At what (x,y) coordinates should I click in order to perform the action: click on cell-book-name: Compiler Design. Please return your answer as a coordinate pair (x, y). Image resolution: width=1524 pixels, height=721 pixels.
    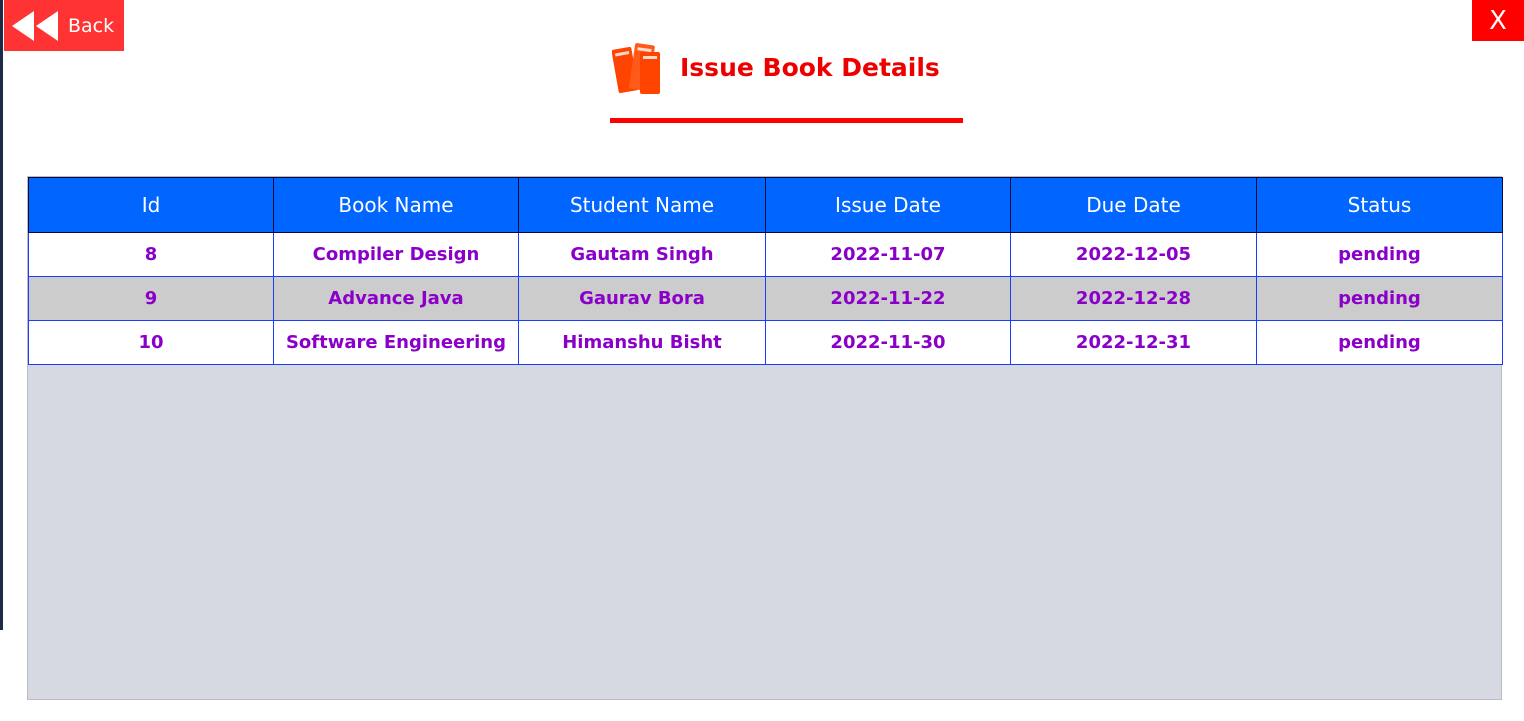
    Looking at the image, I should click on (396, 254).